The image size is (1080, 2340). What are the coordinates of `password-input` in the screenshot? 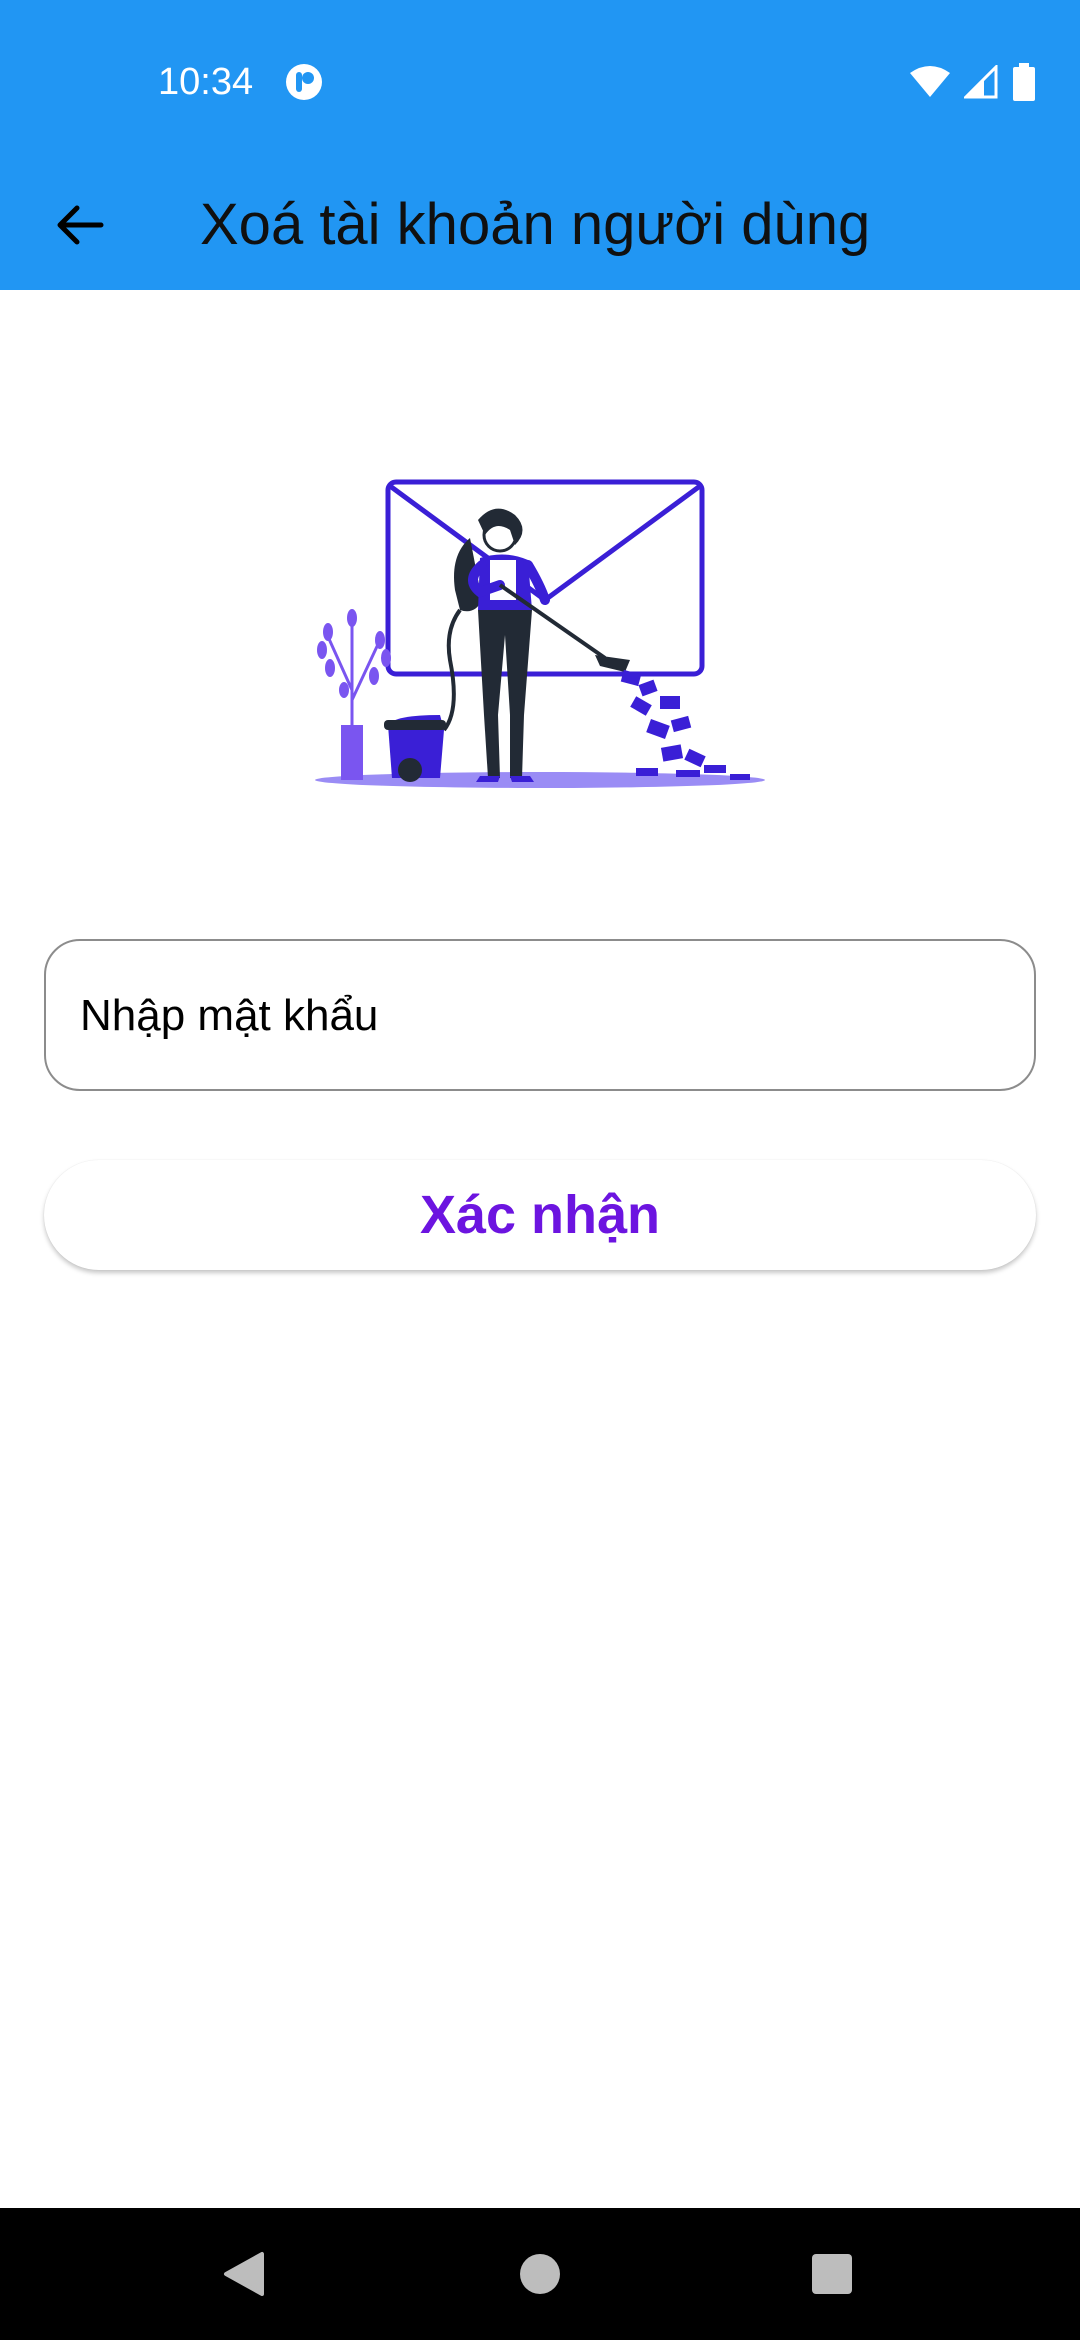 It's located at (540, 1016).